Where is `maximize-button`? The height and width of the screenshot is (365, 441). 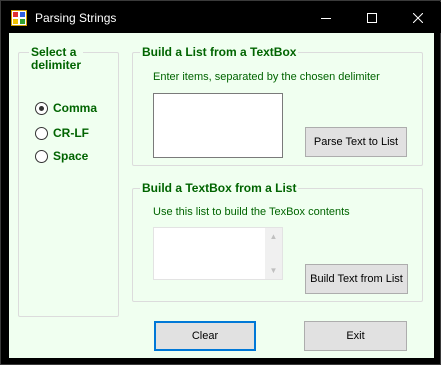
maximize-button is located at coordinates (372, 18).